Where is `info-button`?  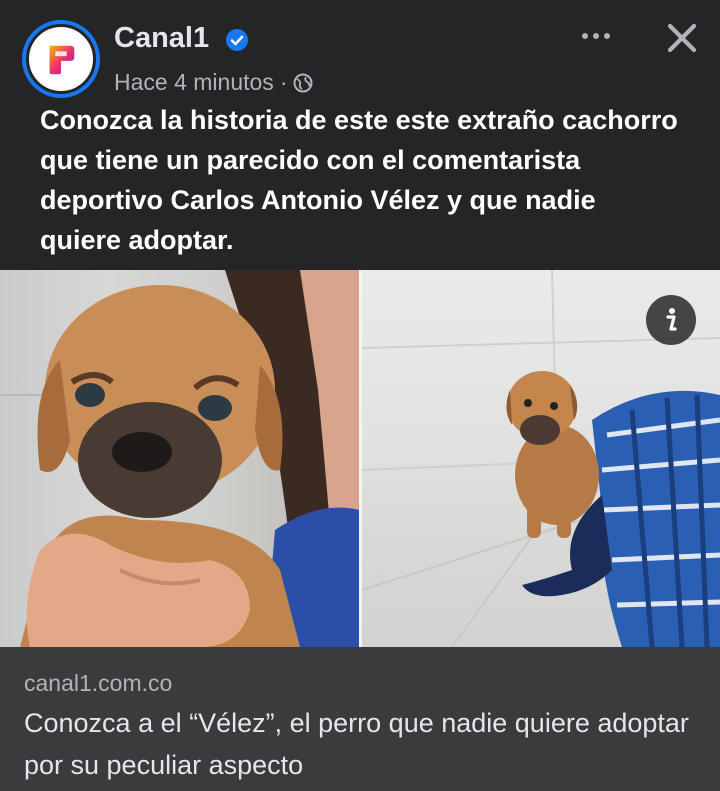
info-button is located at coordinates (671, 320).